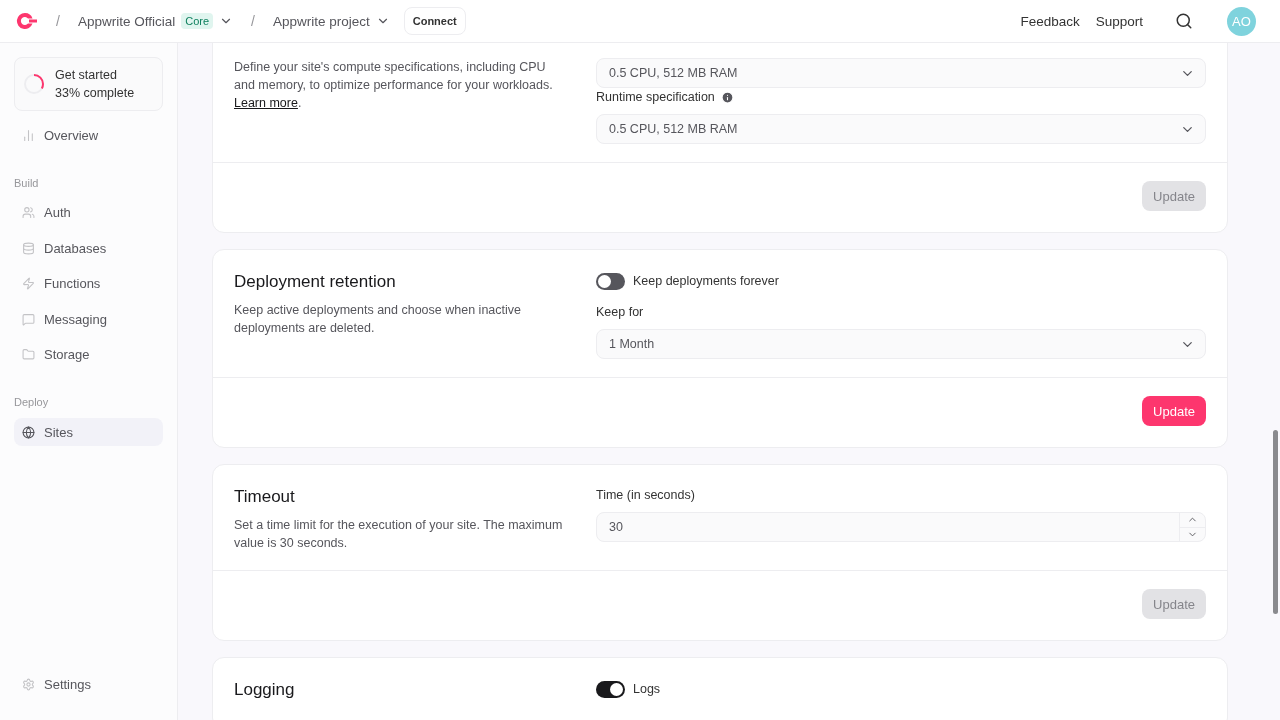 Image resolution: width=1280 pixels, height=720 pixels. What do you see at coordinates (95, 93) in the screenshot?
I see `progress-subtitle: 33% complete` at bounding box center [95, 93].